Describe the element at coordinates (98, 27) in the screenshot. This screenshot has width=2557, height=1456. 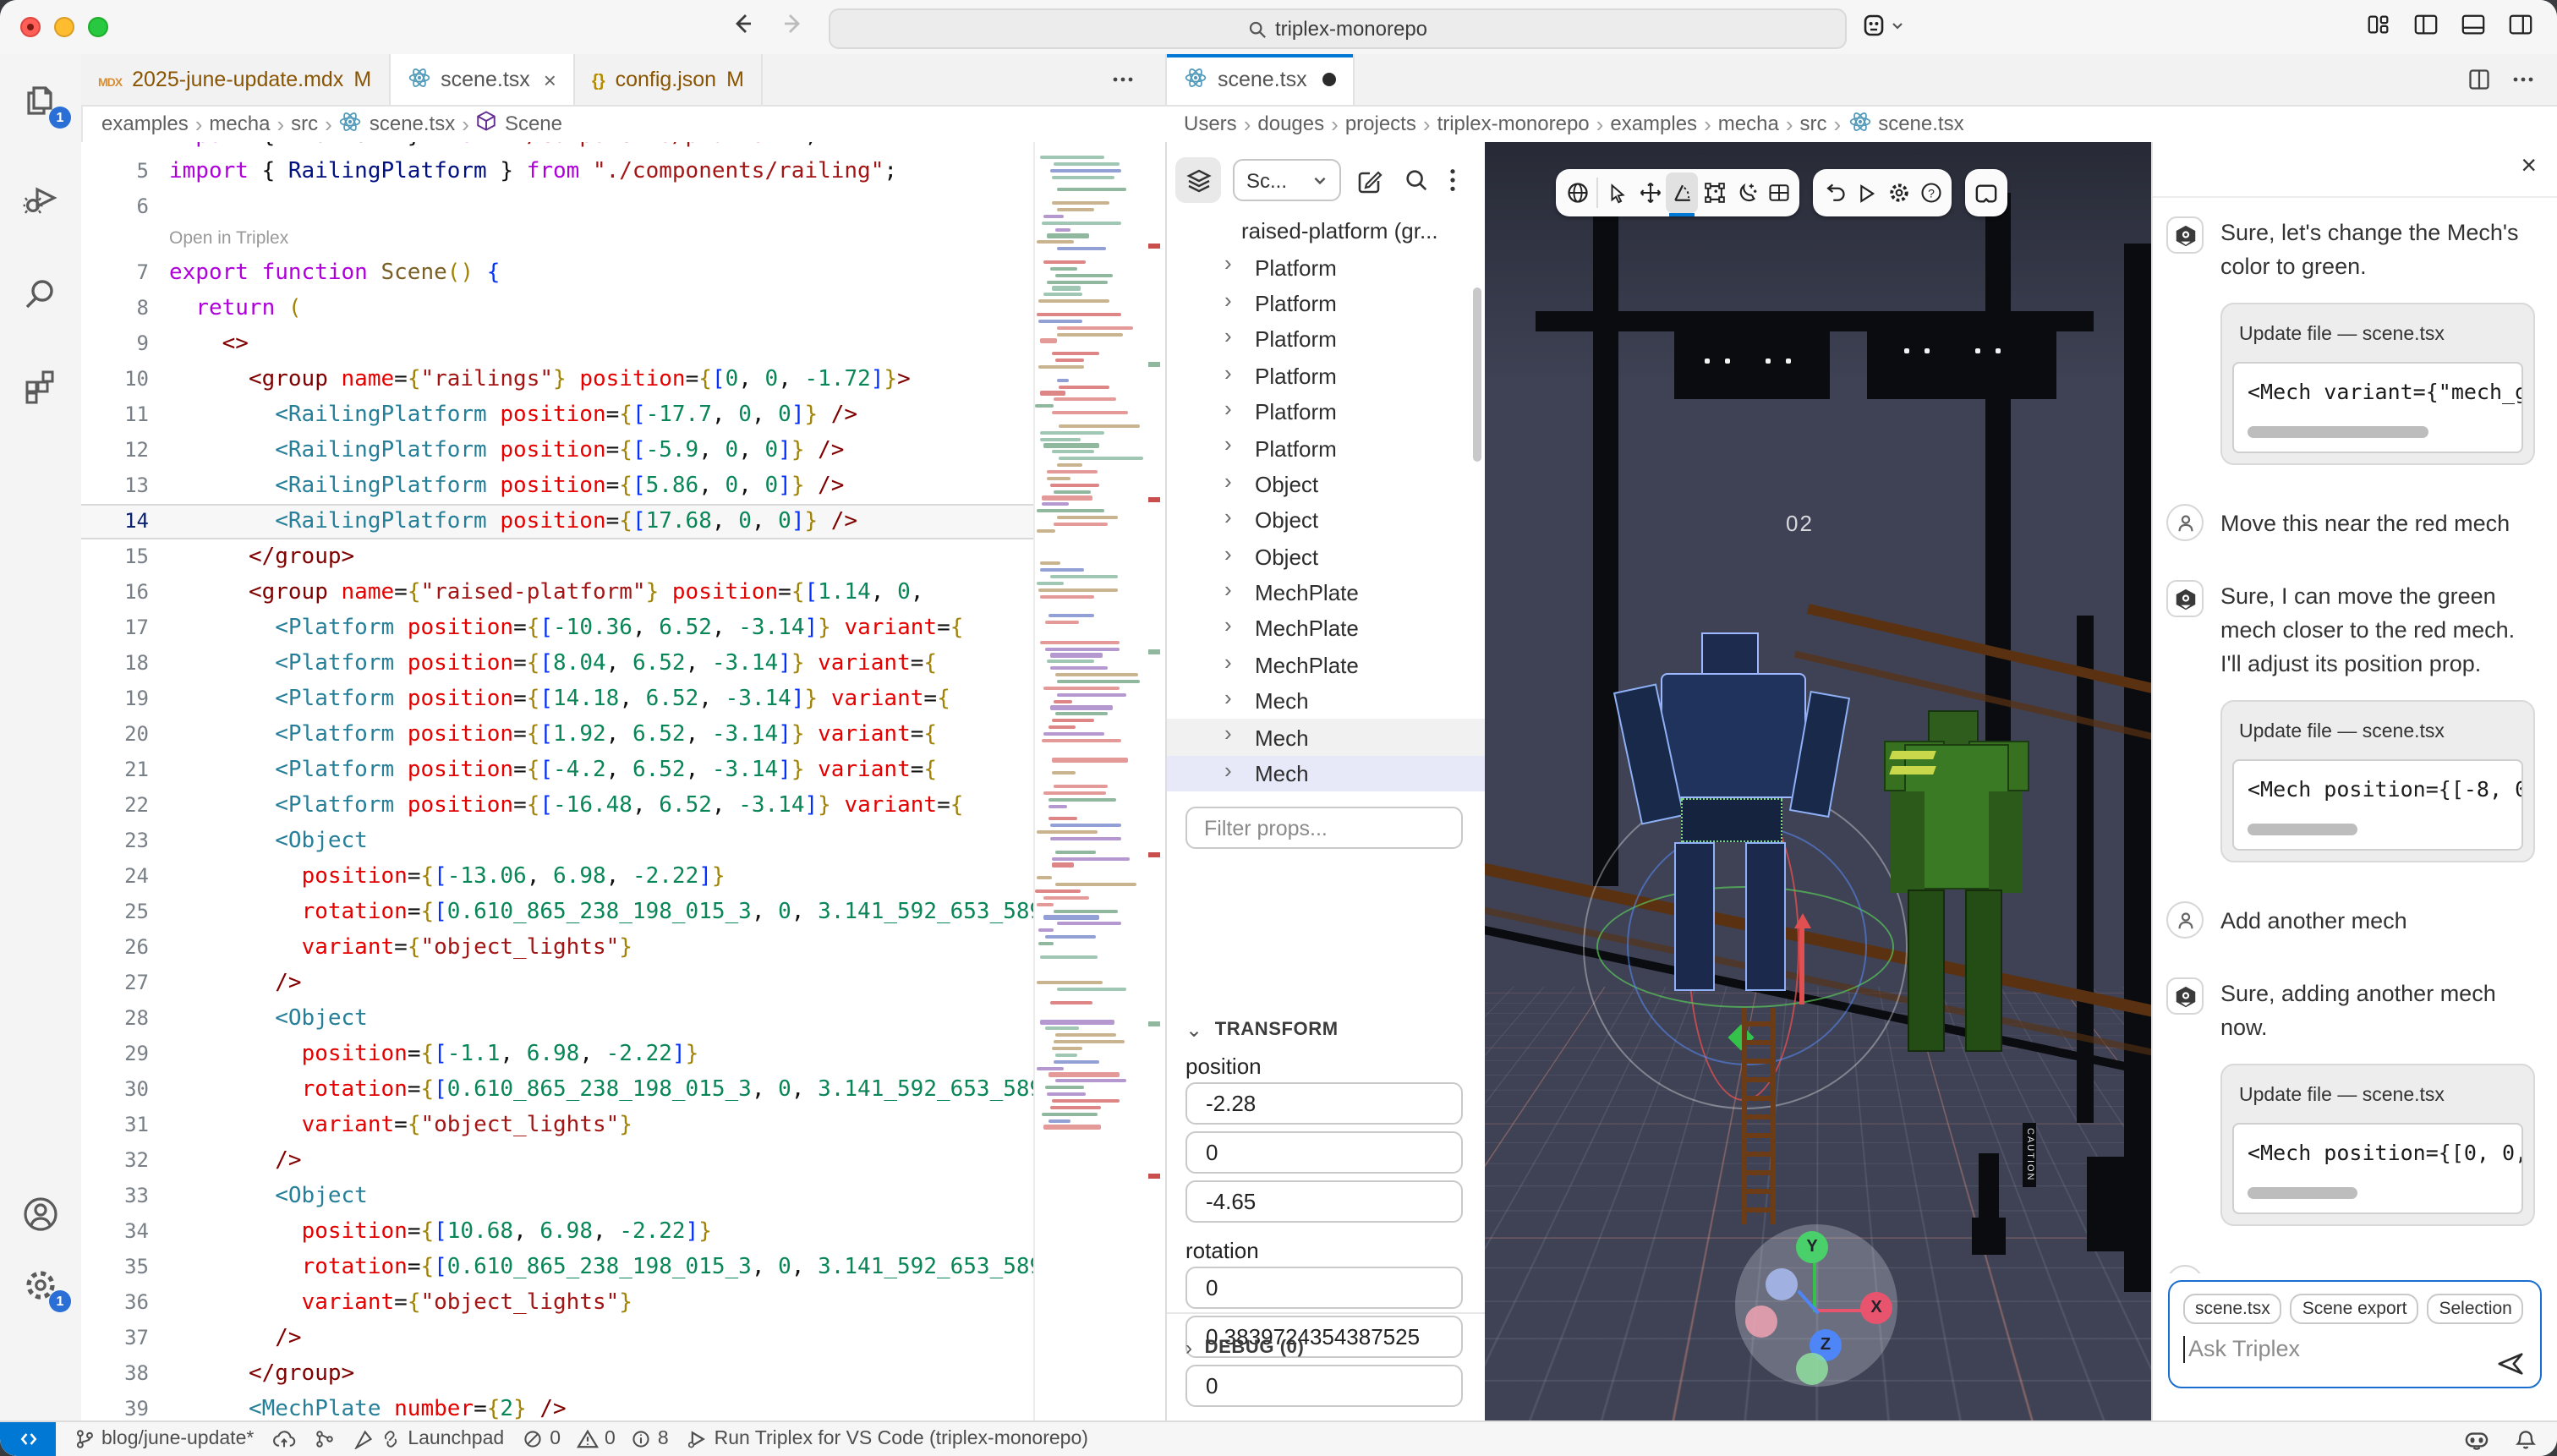
I see `zoom-window-button` at that location.